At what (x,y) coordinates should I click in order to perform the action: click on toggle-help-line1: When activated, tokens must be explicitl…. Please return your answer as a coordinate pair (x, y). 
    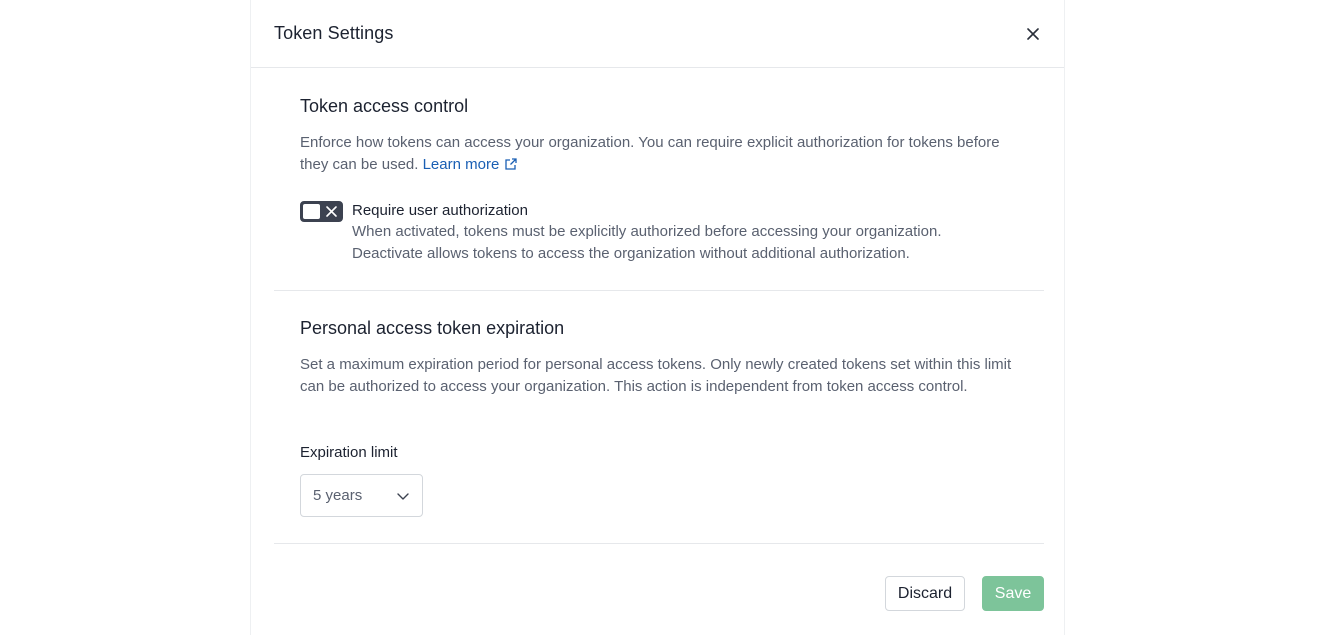
    Looking at the image, I should click on (647, 231).